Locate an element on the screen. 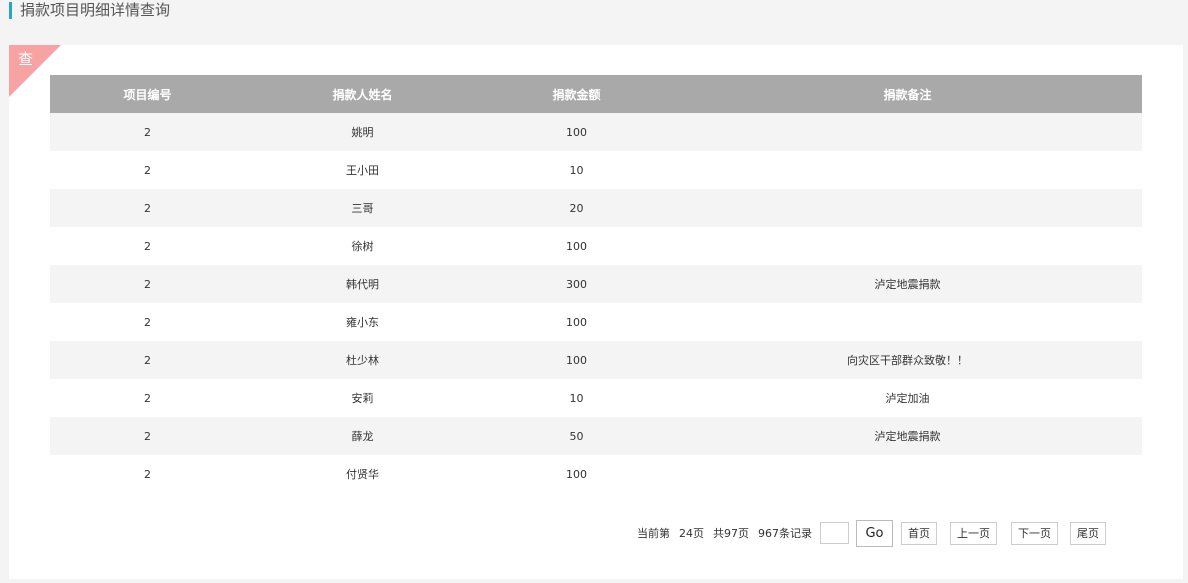  table-row: 2 薛龙 50 泸定地震捐款 is located at coordinates (596, 436).